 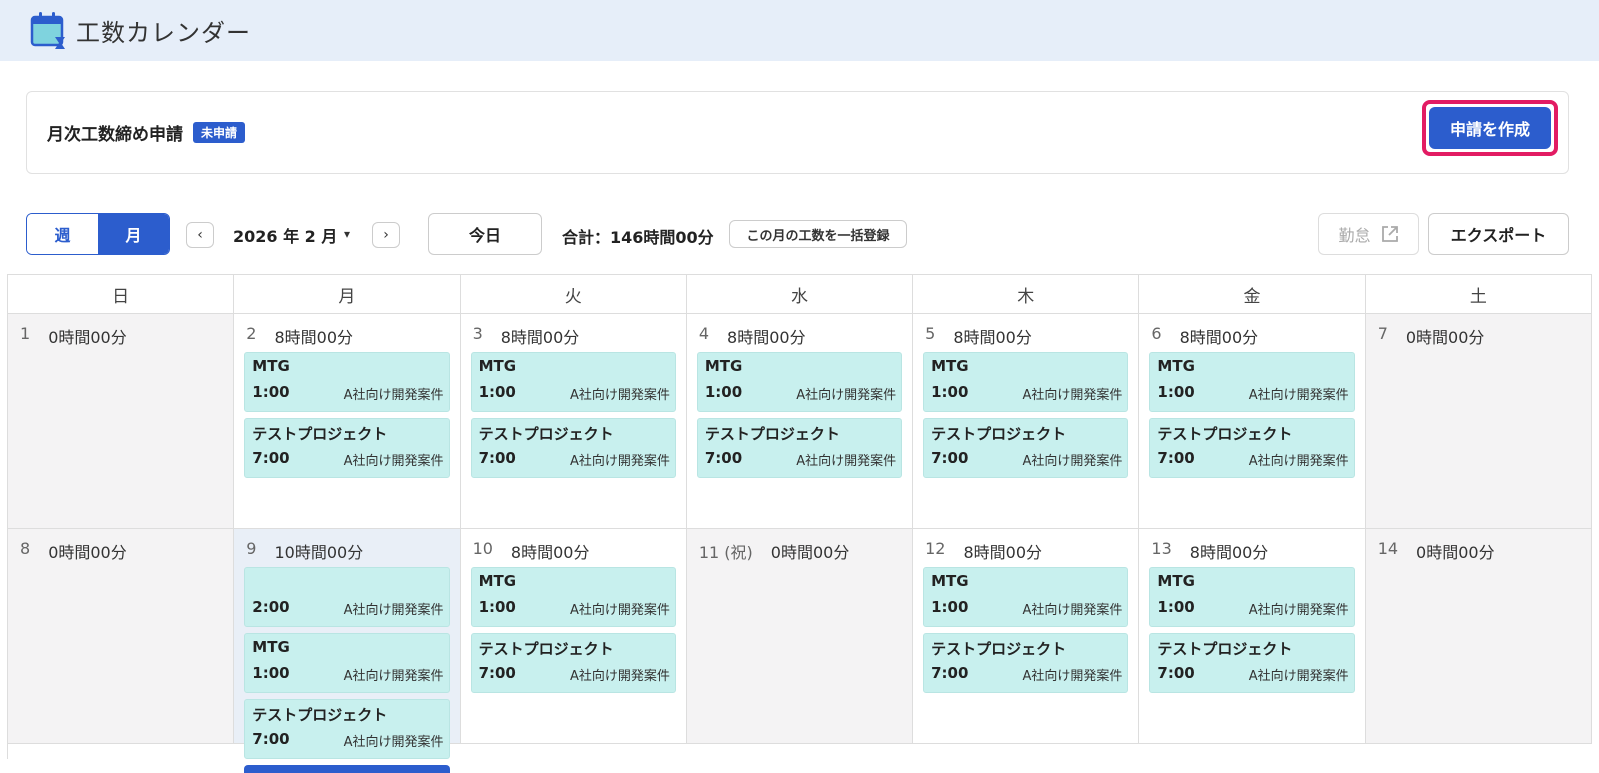 I want to click on day-cell: 14 0時間00分, so click(x=1478, y=636).